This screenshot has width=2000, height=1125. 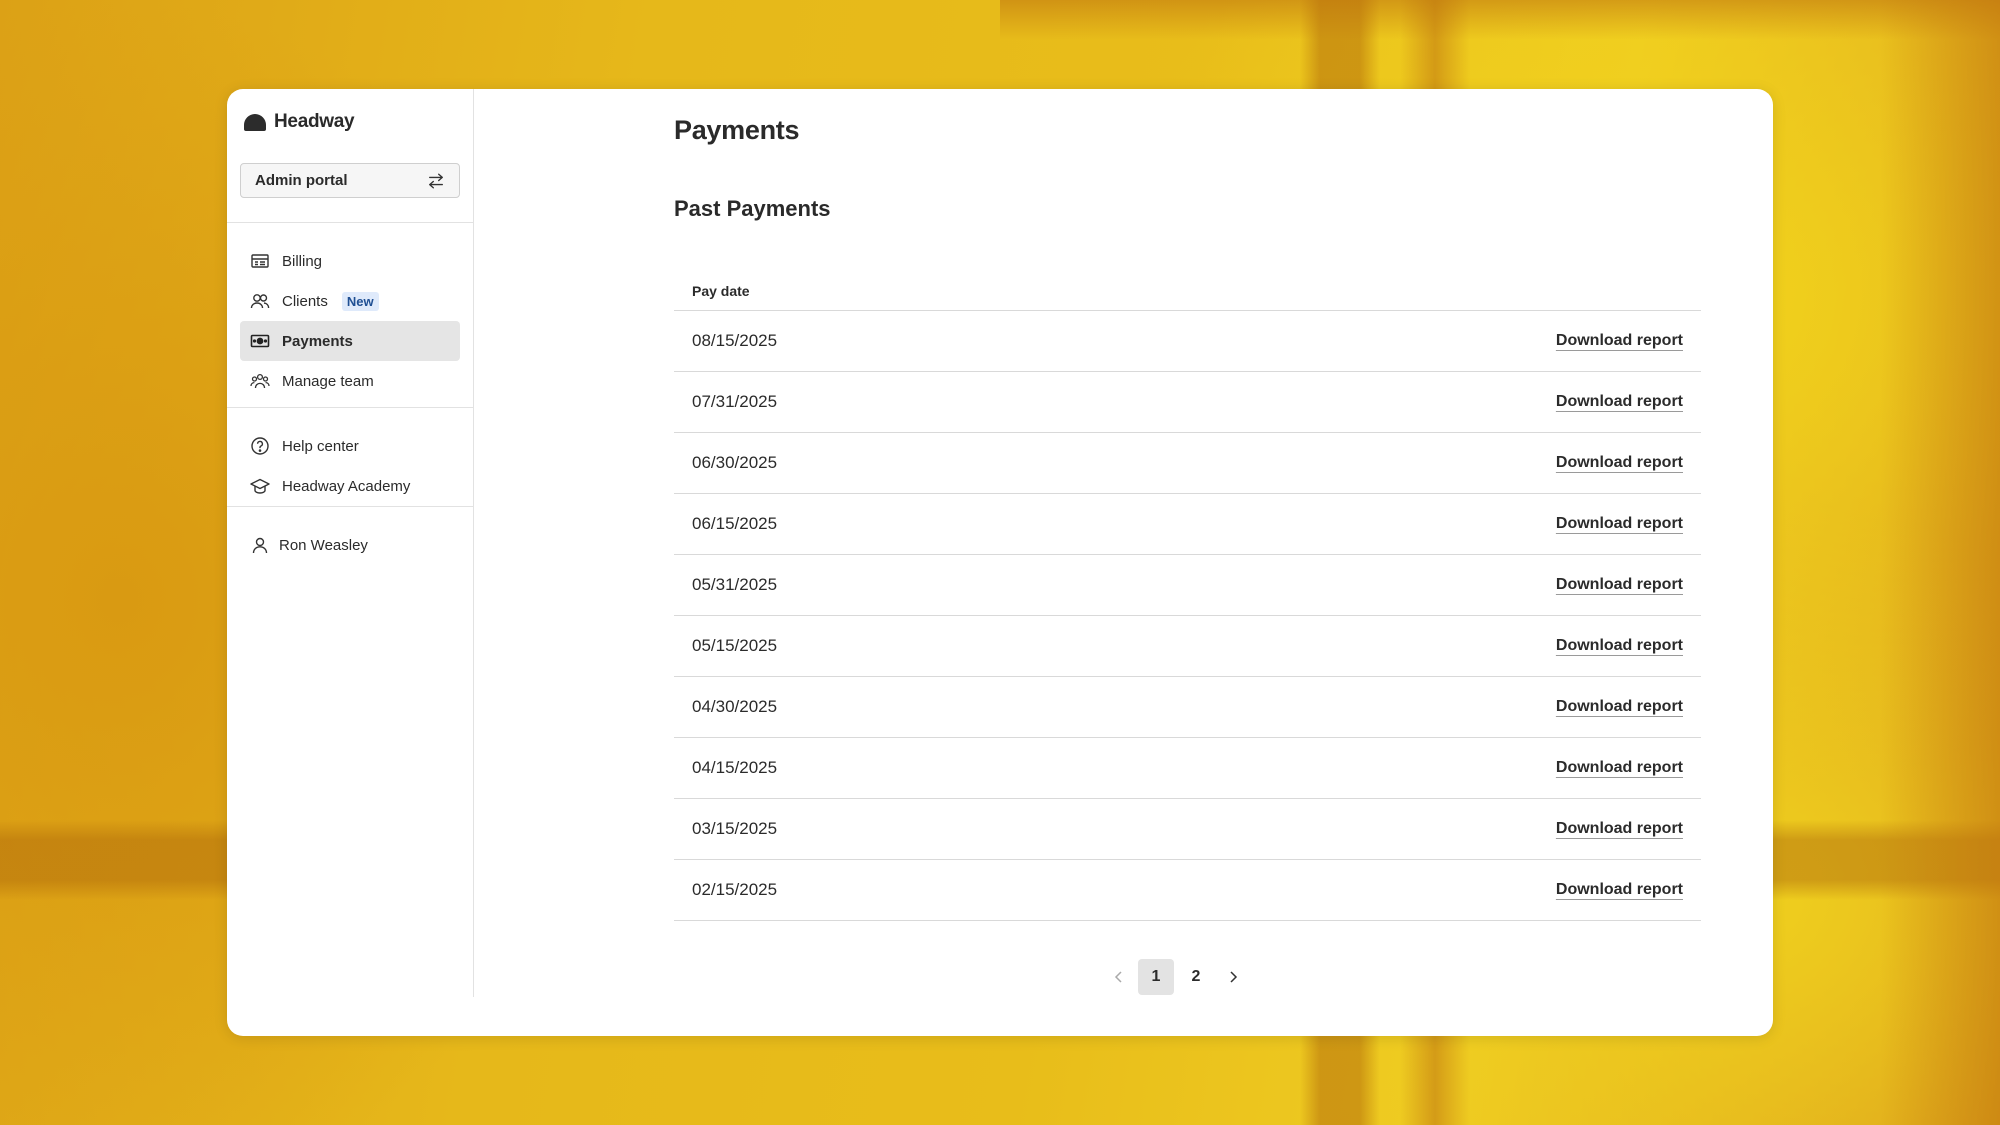 I want to click on pay-date: 08/15/2025, so click(x=735, y=340).